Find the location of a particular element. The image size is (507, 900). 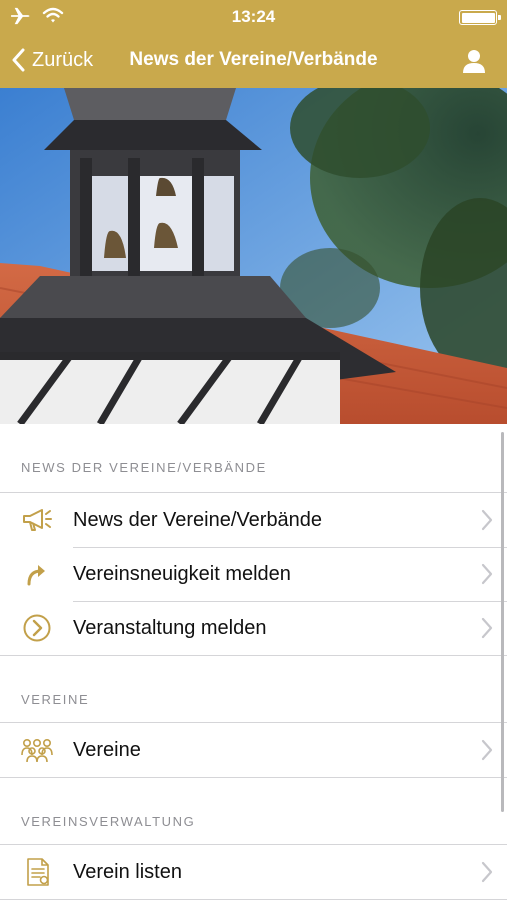

share-arrow-icon is located at coordinates (36, 574).